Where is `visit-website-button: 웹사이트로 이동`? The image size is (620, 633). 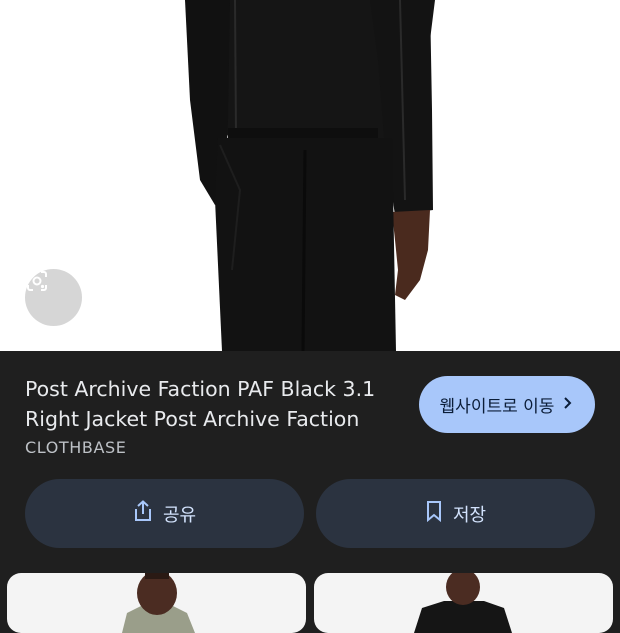 visit-website-button: 웹사이트로 이동 is located at coordinates (507, 404).